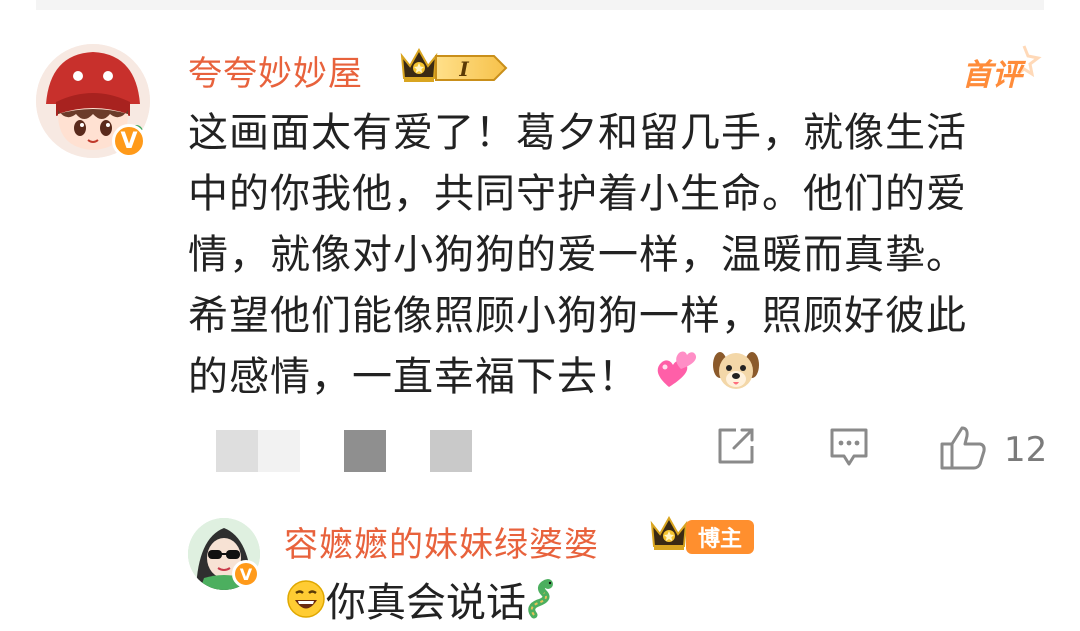 The height and width of the screenshot is (631, 1080). I want to click on comment-last-line: 的感情，一直幸福下去！, so click(618, 379).